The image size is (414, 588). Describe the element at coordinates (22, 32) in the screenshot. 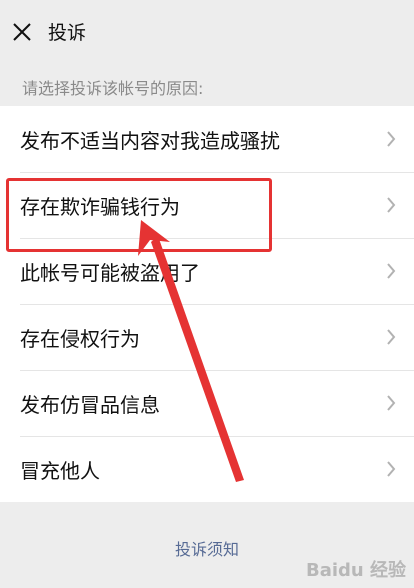

I see `close-icon` at that location.